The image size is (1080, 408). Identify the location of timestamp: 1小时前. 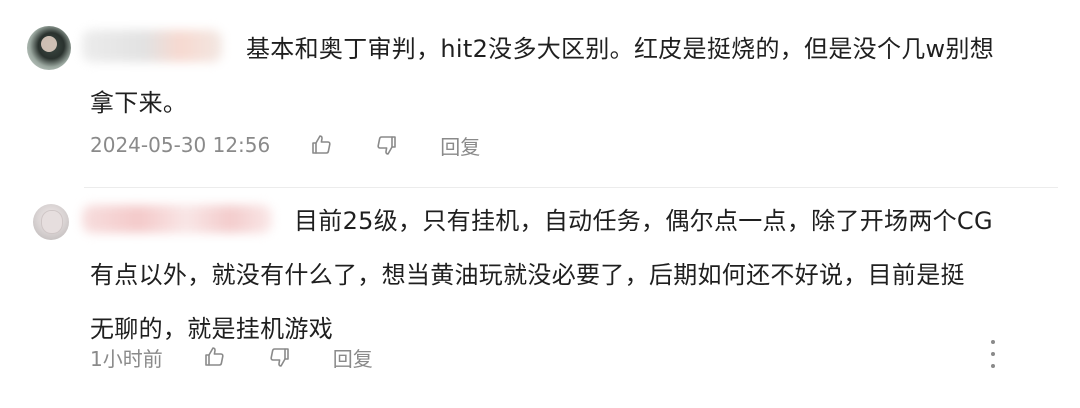
(126, 358).